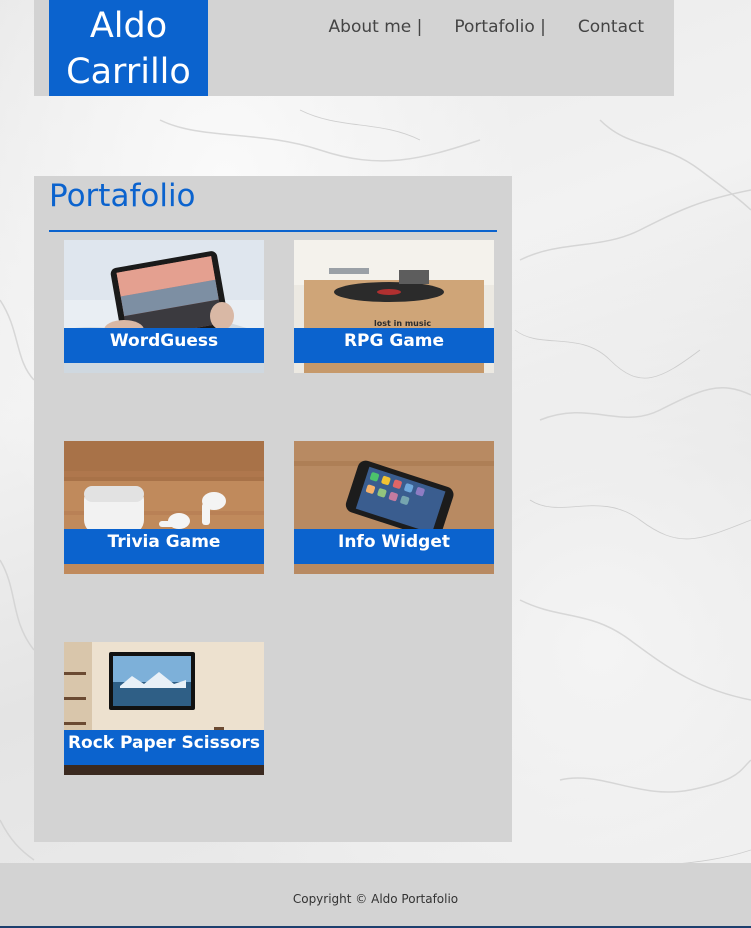 This screenshot has height=928, width=751. What do you see at coordinates (122, 196) in the screenshot?
I see `page-title: Portafolio` at bounding box center [122, 196].